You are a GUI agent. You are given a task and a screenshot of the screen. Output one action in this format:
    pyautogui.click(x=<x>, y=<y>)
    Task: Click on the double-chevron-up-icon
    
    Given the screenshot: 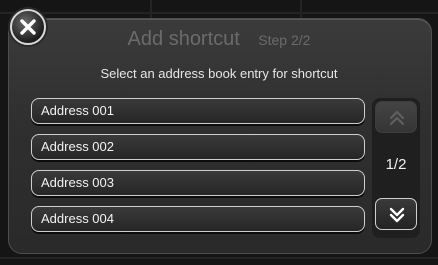 What is the action you would take?
    pyautogui.click(x=397, y=118)
    